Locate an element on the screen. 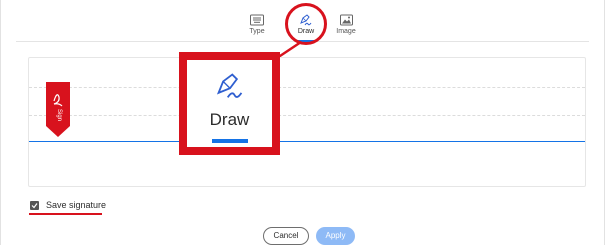 The image size is (605, 245). apply-button: Apply is located at coordinates (335, 236).